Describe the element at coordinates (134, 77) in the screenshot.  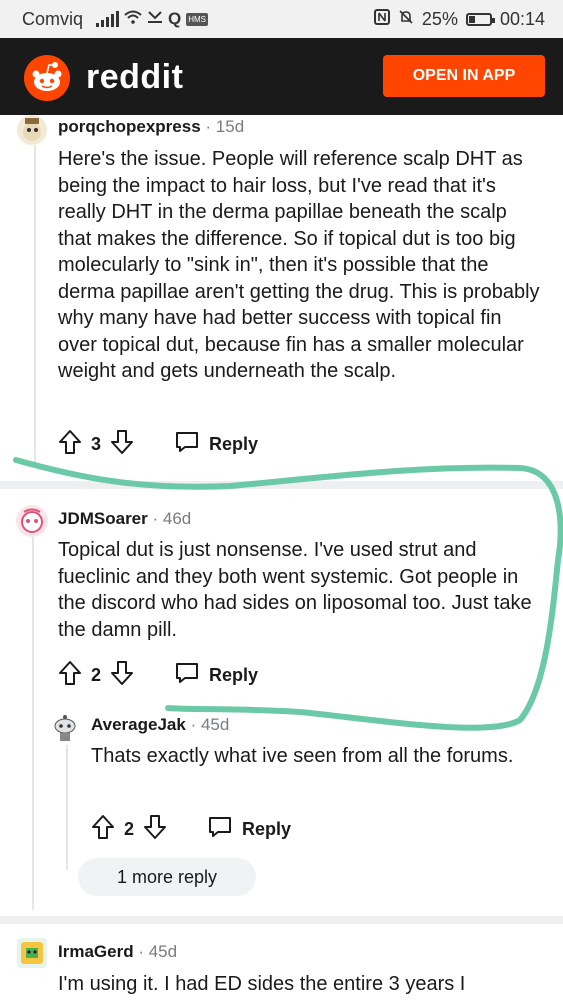
I see `reddit-wordmark: reddit` at that location.